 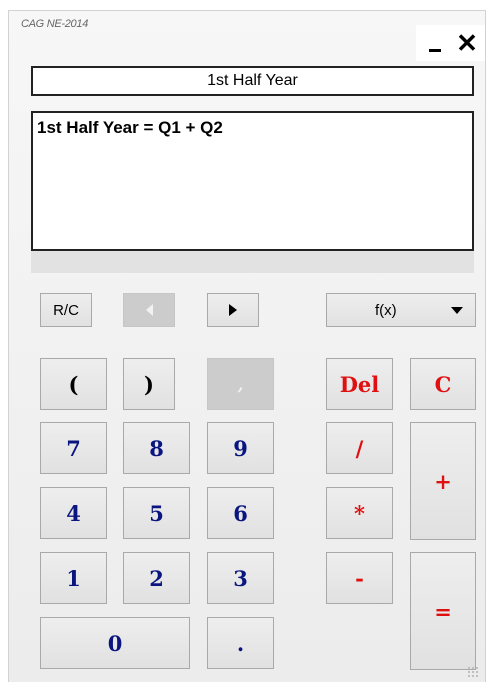 I want to click on function-label: f(x), so click(x=386, y=310).